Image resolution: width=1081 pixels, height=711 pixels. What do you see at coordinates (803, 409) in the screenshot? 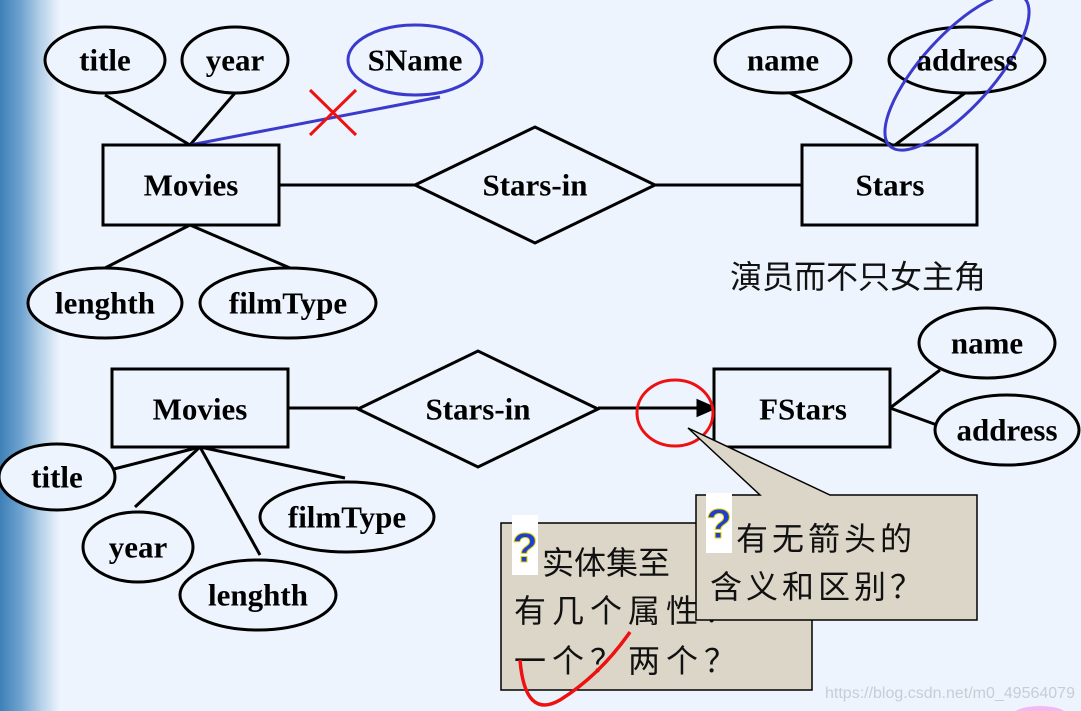
I see `label: FStars` at bounding box center [803, 409].